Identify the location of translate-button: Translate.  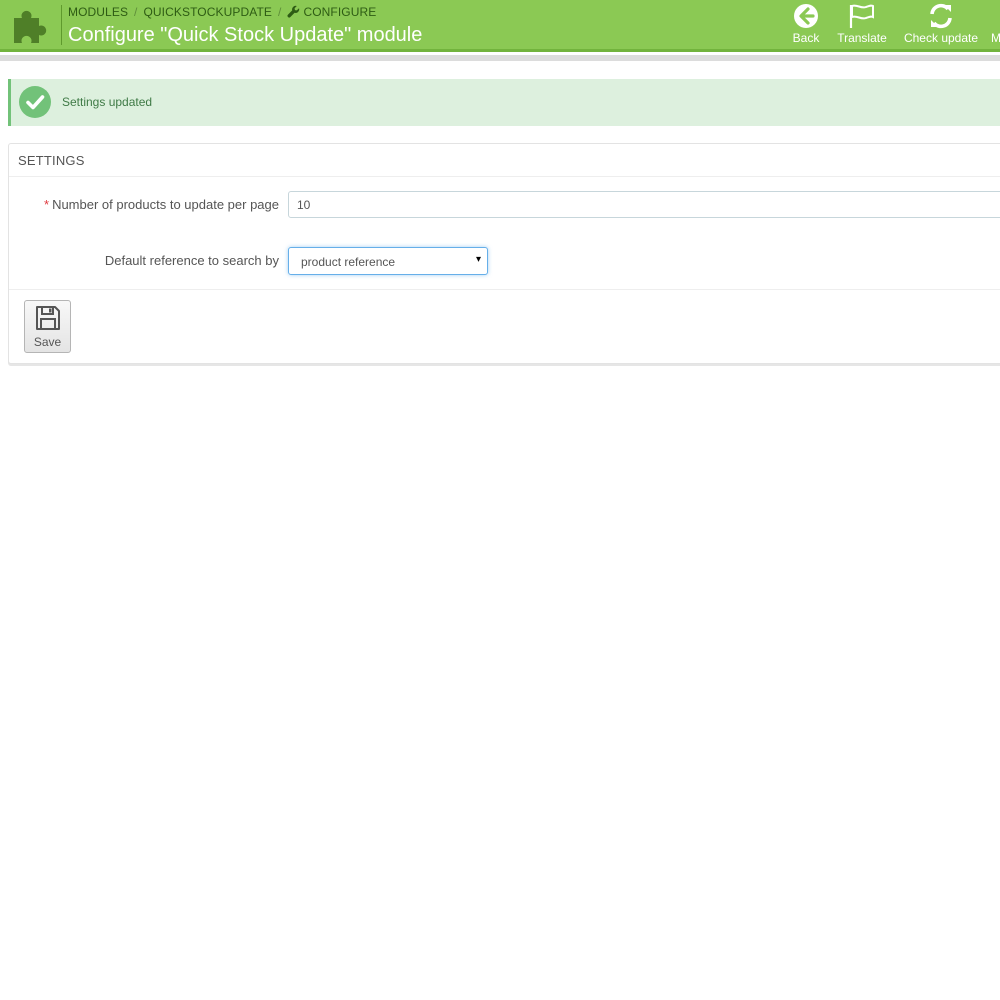
(862, 26).